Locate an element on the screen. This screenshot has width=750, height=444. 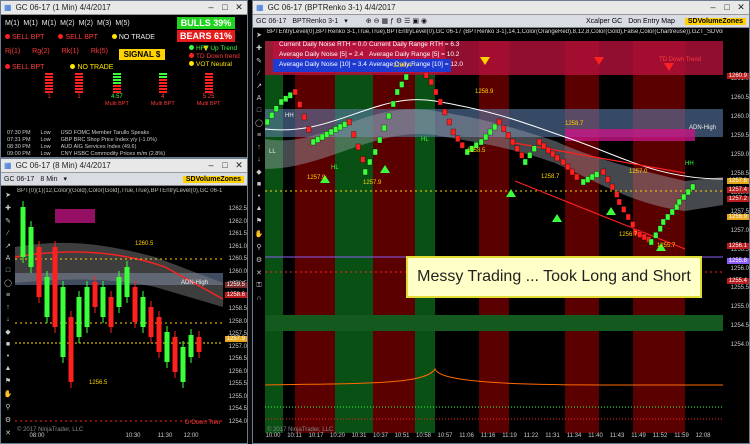
zoom-in-icon: ⊕ is located at coordinates (369, 21).